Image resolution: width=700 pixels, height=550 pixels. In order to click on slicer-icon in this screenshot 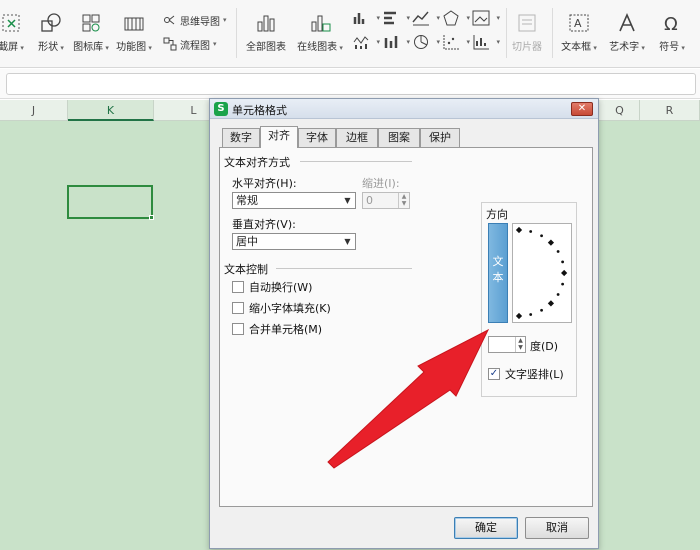, I will do `click(527, 23)`.